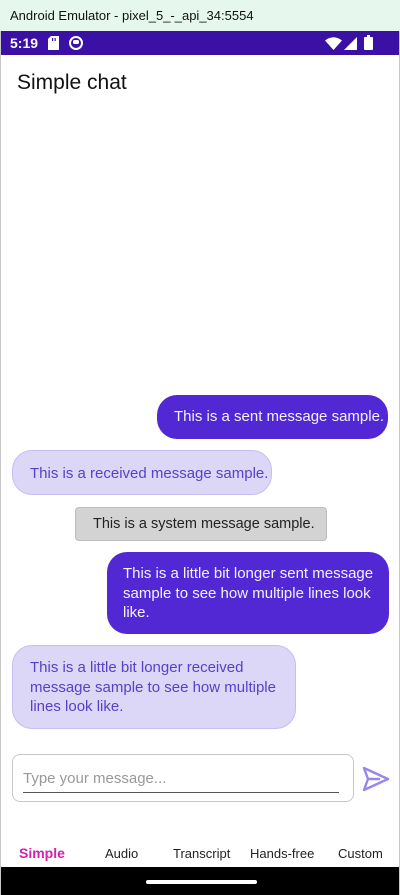 This screenshot has height=895, width=400. Describe the element at coordinates (42, 853) in the screenshot. I see `tab-simple: Simple` at that location.